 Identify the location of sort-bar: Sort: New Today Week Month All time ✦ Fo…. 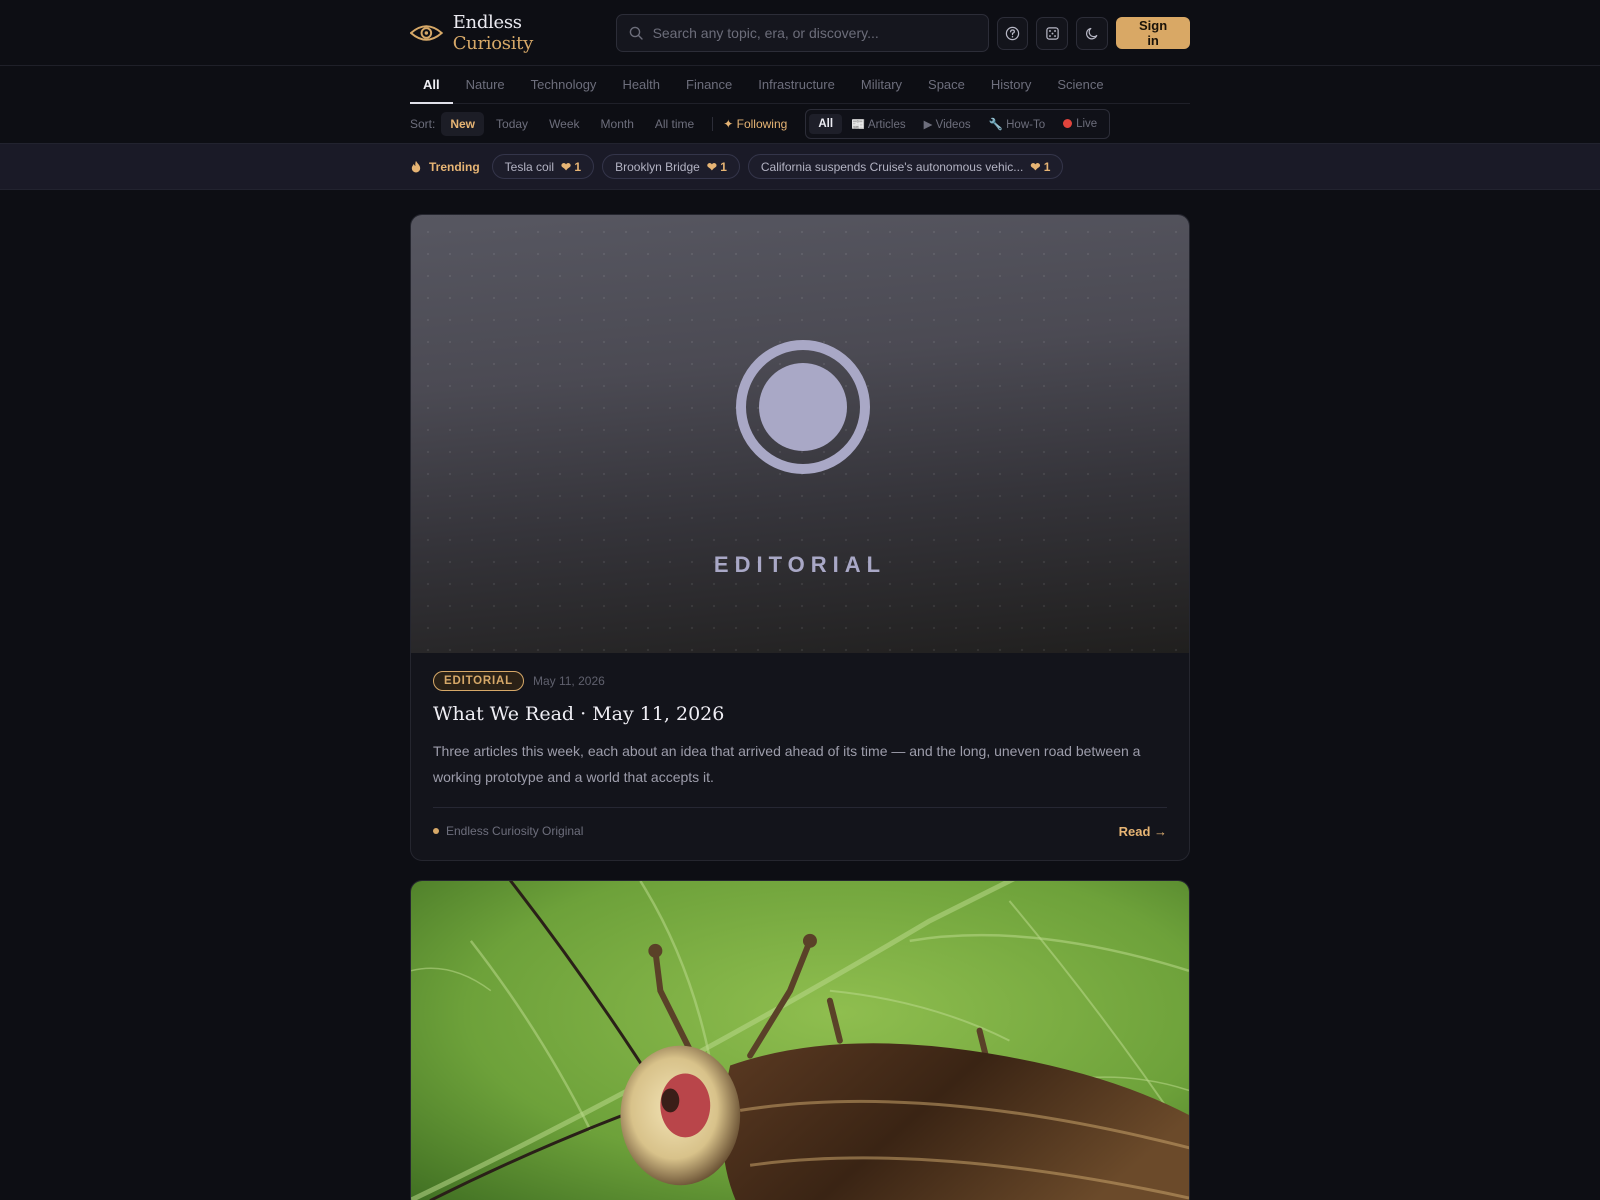
(800, 123).